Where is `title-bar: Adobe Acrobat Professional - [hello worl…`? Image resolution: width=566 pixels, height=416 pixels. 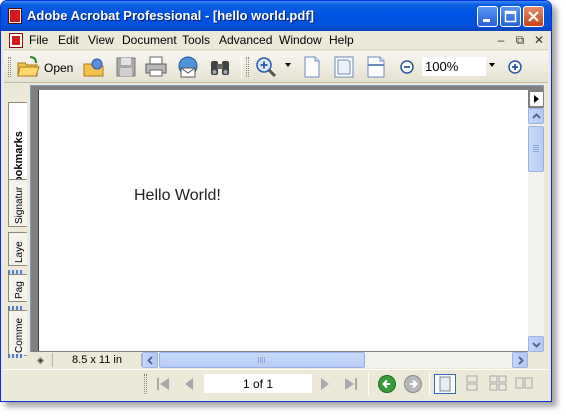 title-bar: Adobe Acrobat Professional - [hello worl… is located at coordinates (276, 16).